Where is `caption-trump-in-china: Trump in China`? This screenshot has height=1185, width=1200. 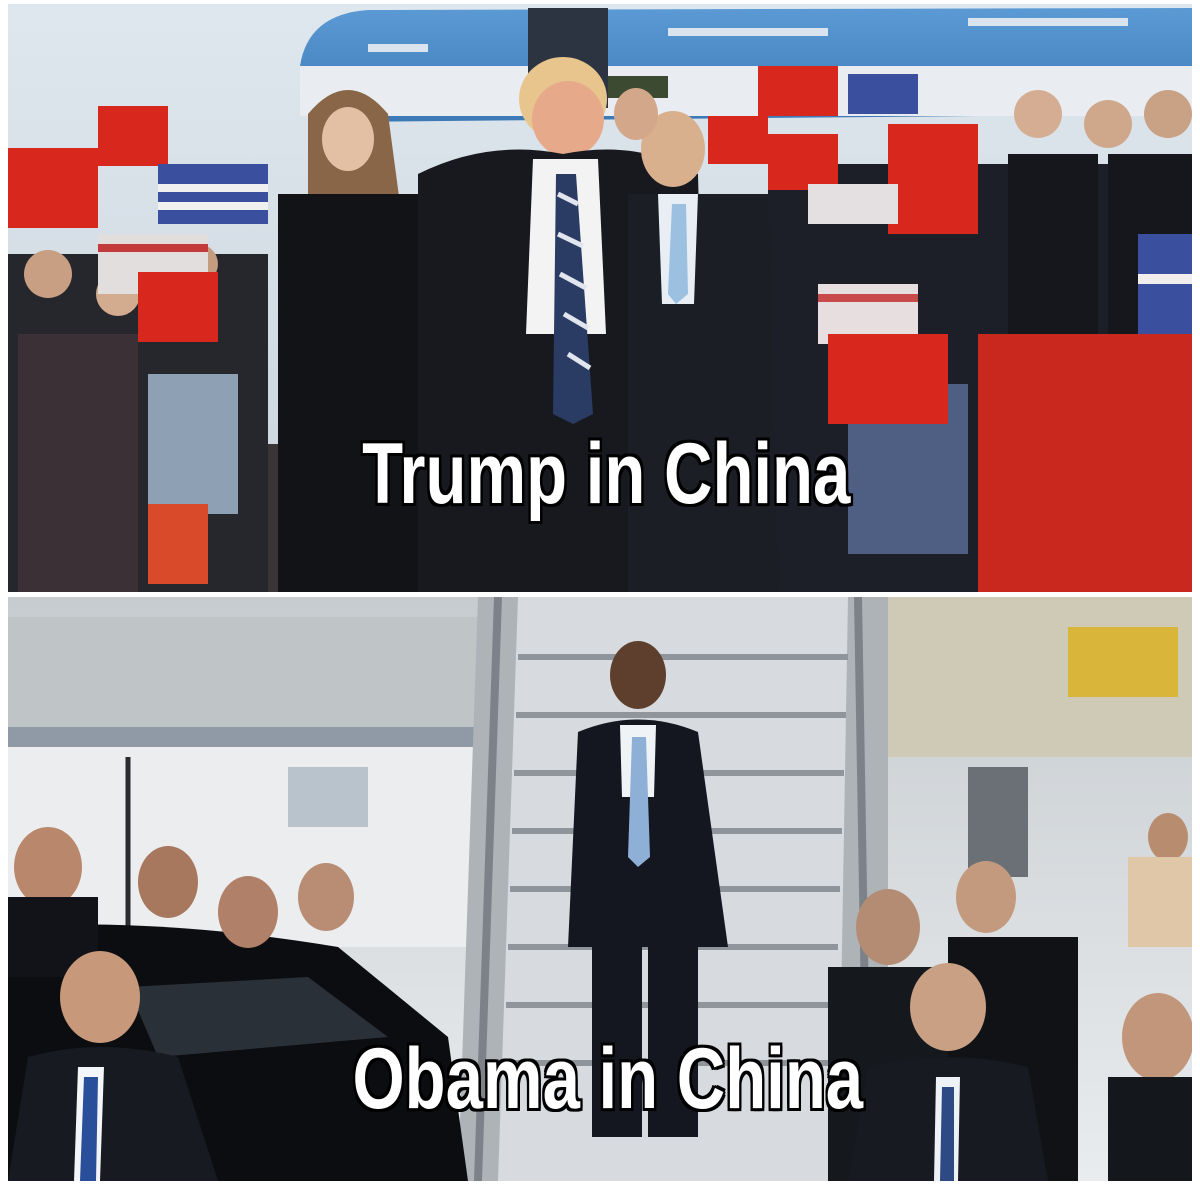 caption-trump-in-china: Trump in China is located at coordinates (606, 474).